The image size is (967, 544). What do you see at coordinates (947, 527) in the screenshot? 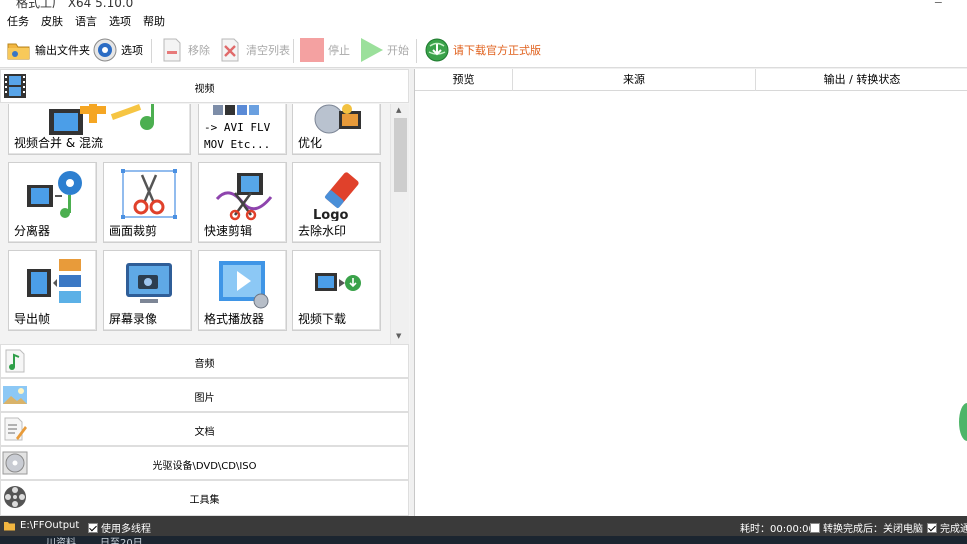
I see `complete-notify-option: 完成通` at bounding box center [947, 527].